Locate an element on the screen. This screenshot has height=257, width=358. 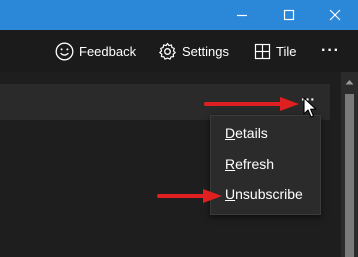
tile-grid-icon is located at coordinates (262, 51).